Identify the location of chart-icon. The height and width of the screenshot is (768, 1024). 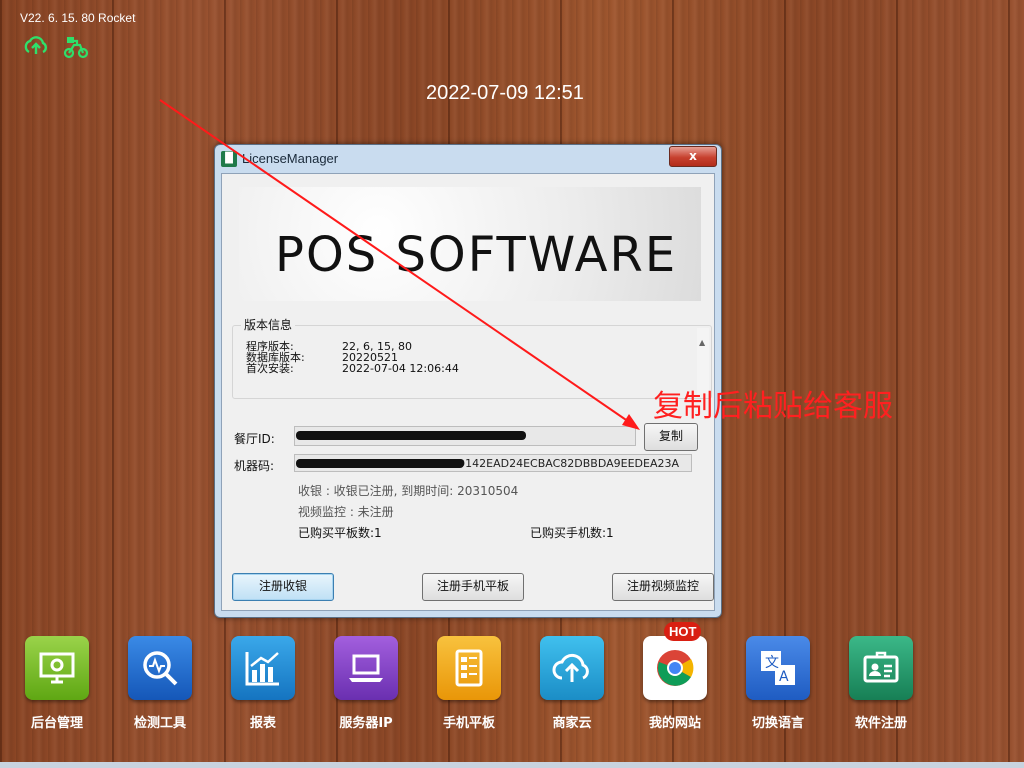
(263, 668).